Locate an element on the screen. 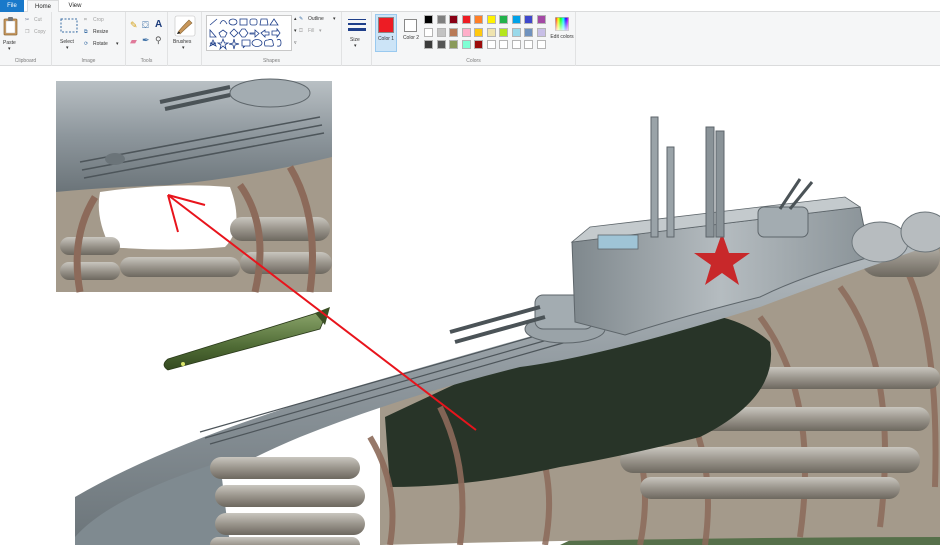 This screenshot has width=940, height=545. paste-button: Paste ▾ is located at coordinates (11, 33).